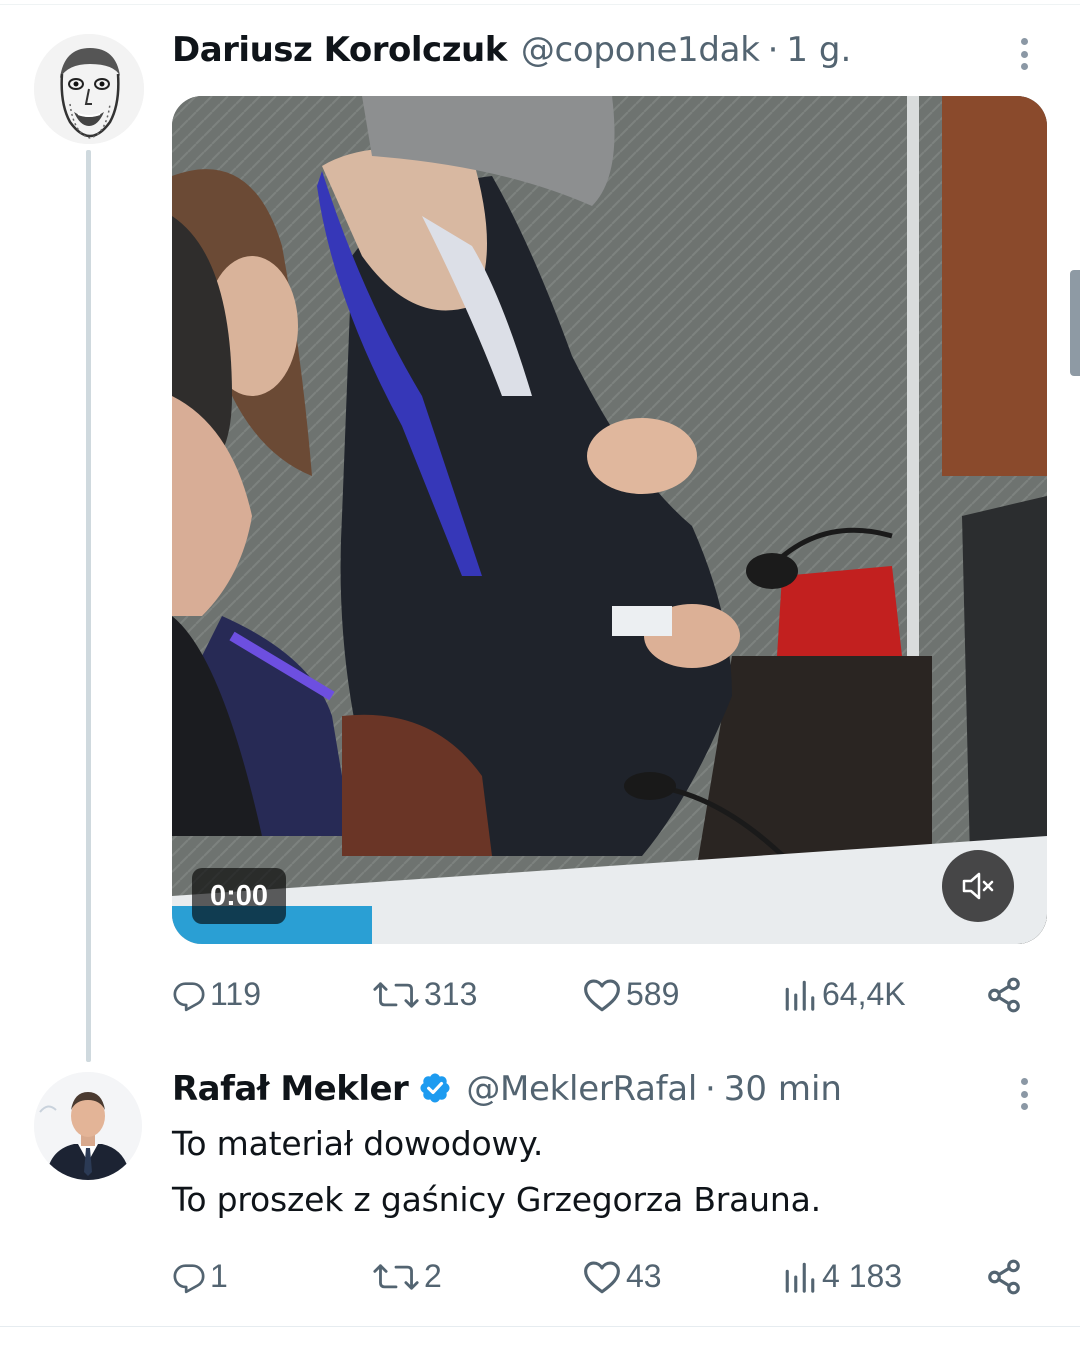 This screenshot has width=1080, height=1347. What do you see at coordinates (88, 606) in the screenshot?
I see `thread-connector-line` at bounding box center [88, 606].